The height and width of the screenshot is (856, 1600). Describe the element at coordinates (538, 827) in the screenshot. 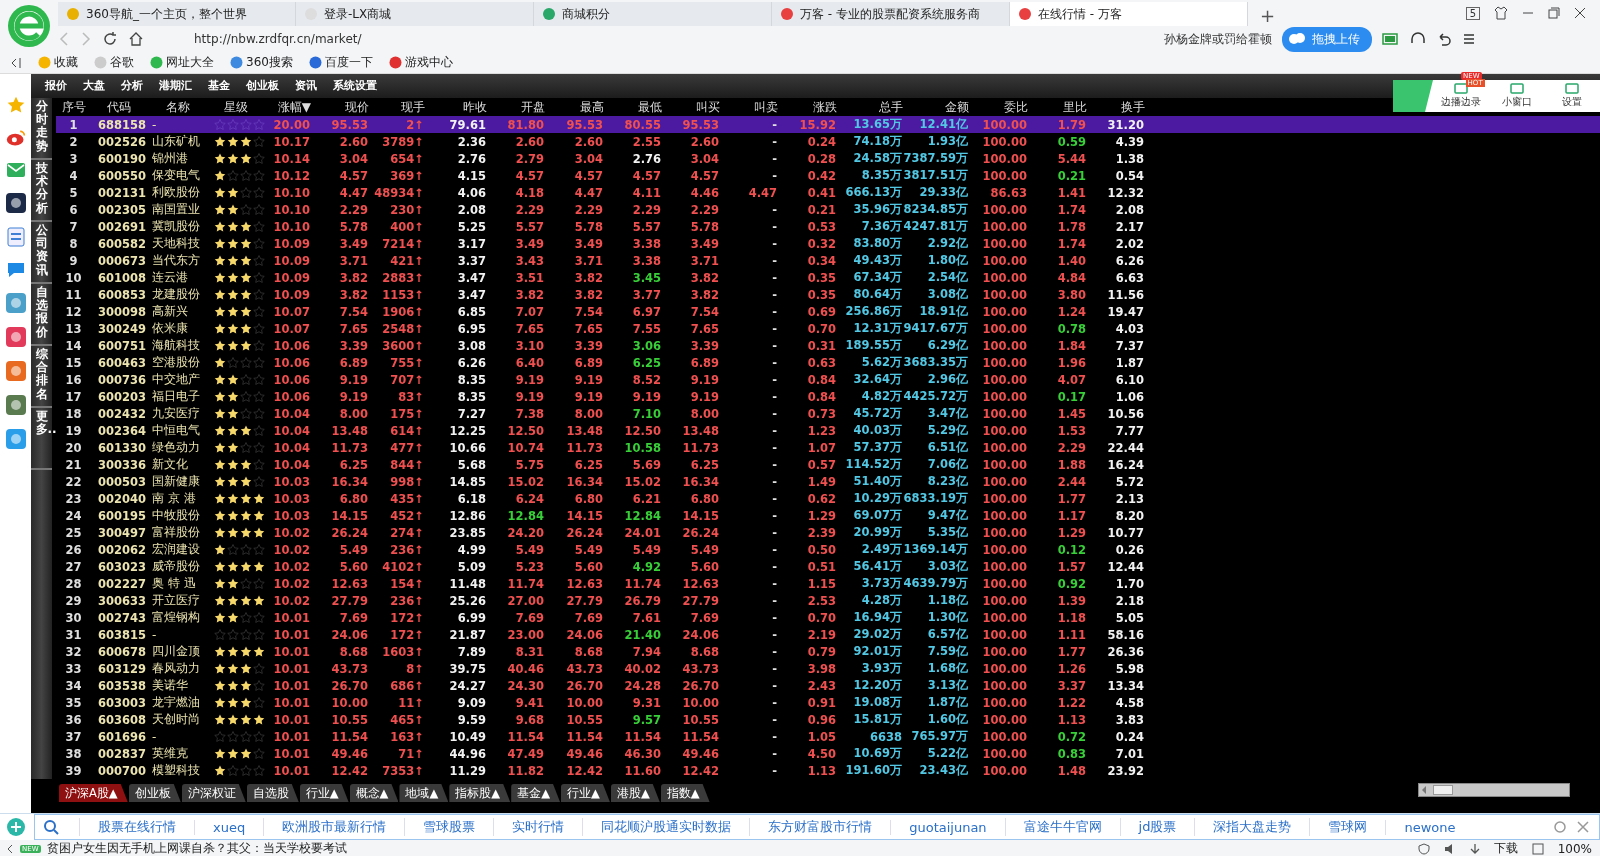

I see `suggestion-link: 实时行情` at that location.